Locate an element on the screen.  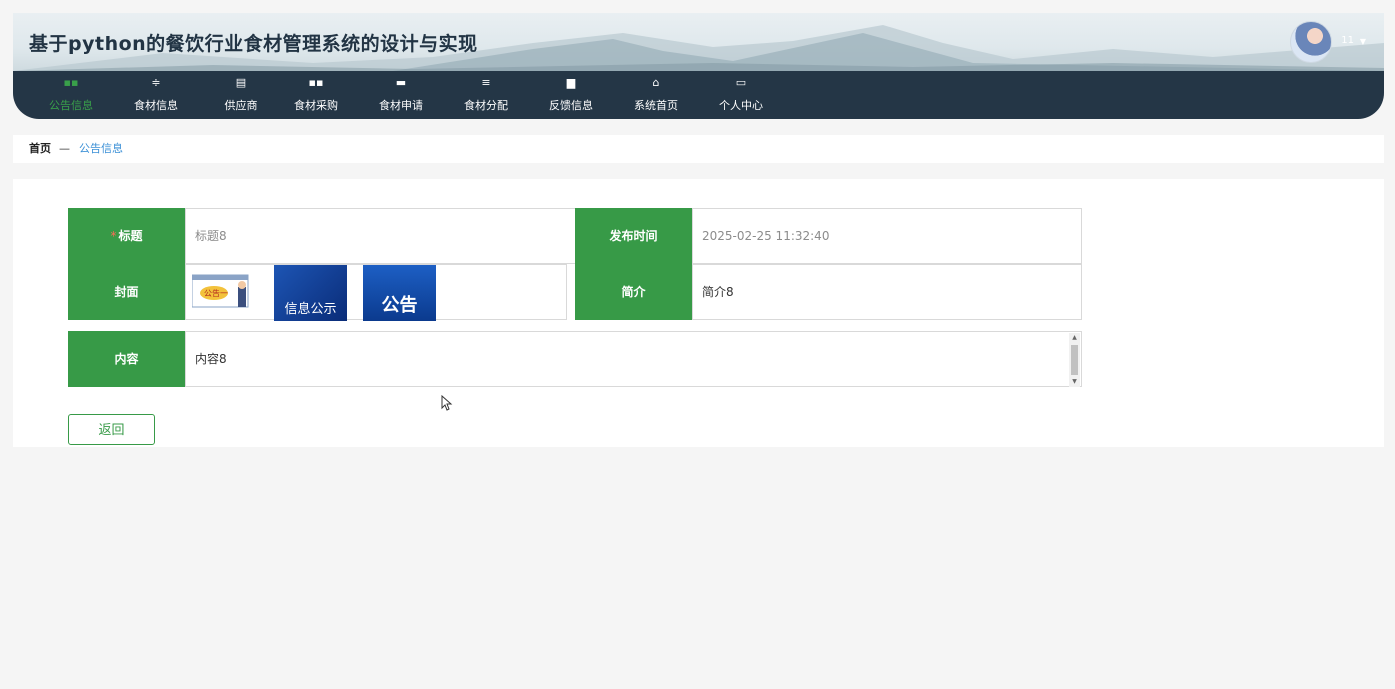
app-title: 基于python的餐饮行业食材管理系统的设计与实现 is located at coordinates (253, 44).